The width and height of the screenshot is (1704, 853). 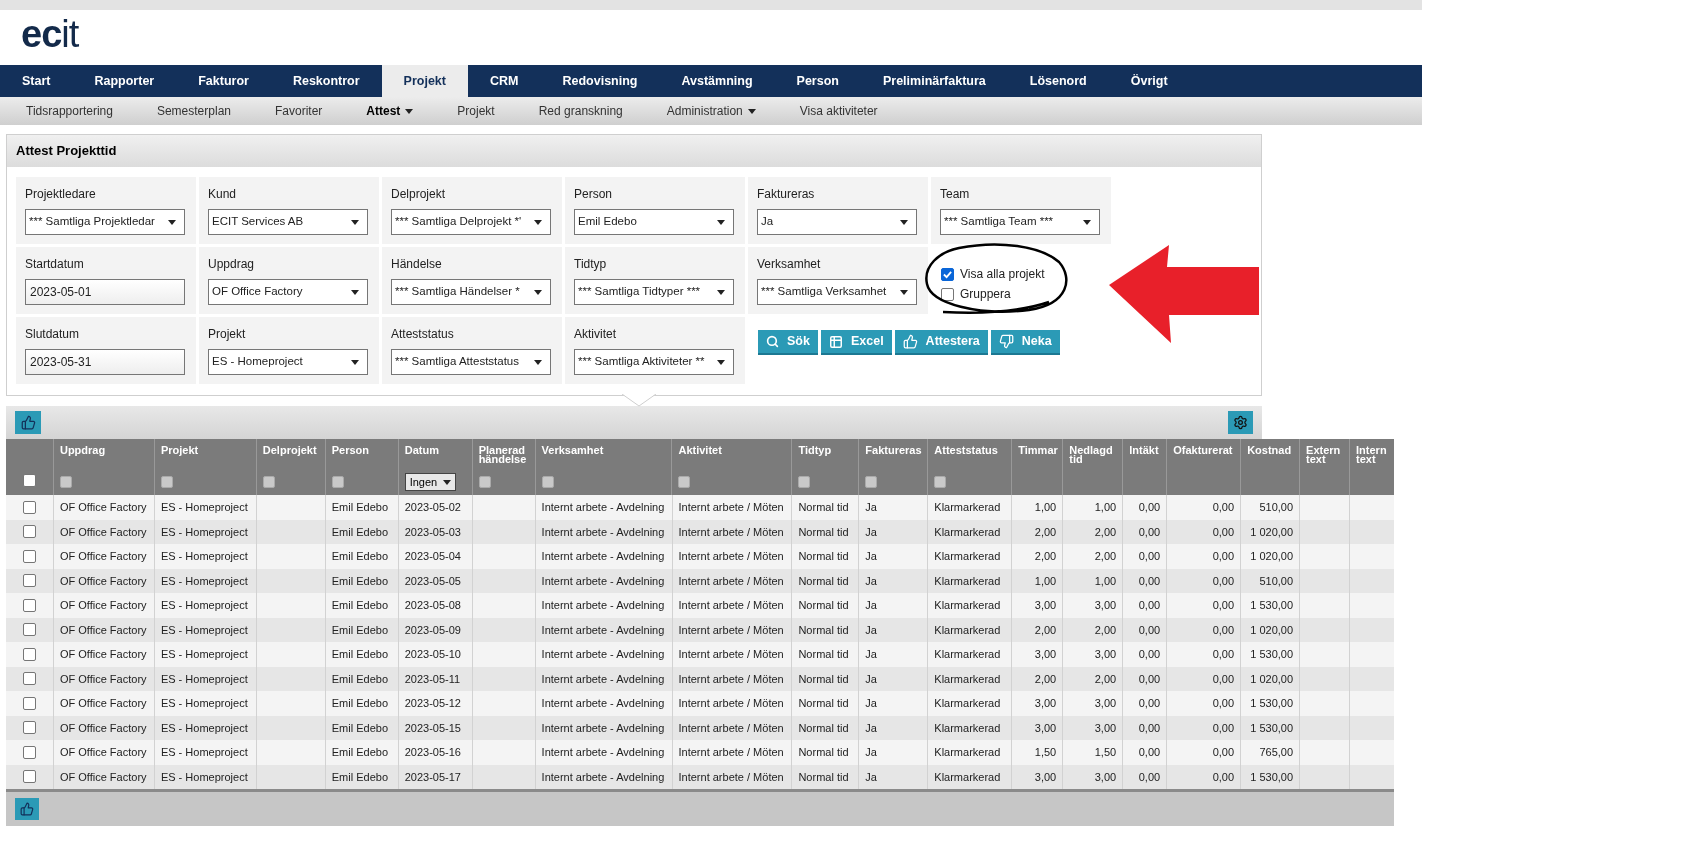 I want to click on nav-tab: Projekt, so click(x=424, y=81).